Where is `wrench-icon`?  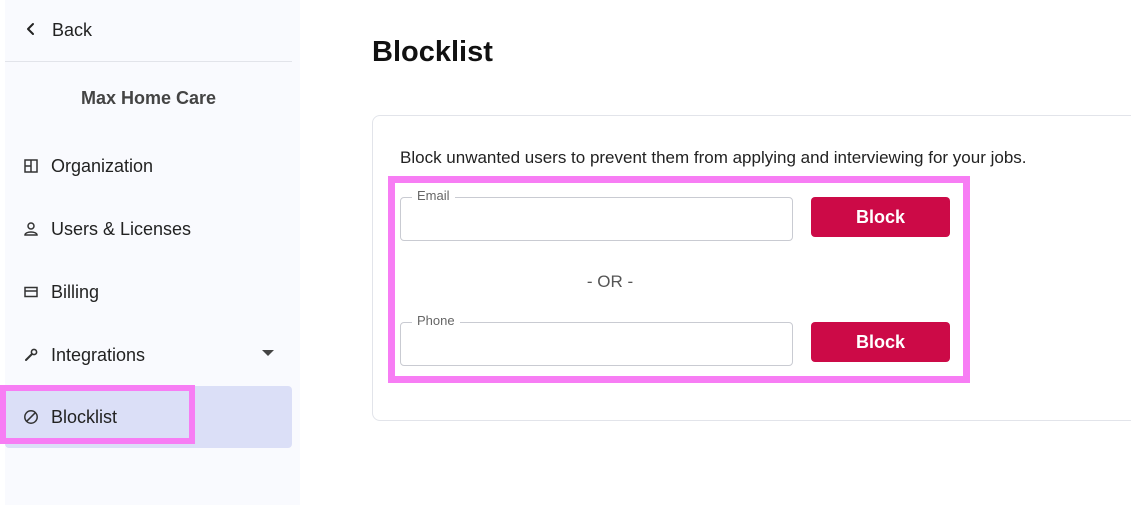 wrench-icon is located at coordinates (31, 355).